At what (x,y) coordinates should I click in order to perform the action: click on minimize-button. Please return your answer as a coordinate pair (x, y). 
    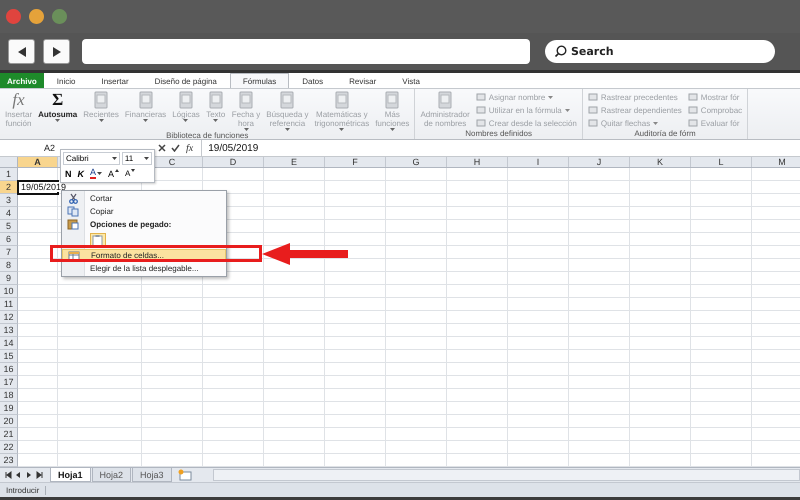
    Looking at the image, I should click on (36, 16).